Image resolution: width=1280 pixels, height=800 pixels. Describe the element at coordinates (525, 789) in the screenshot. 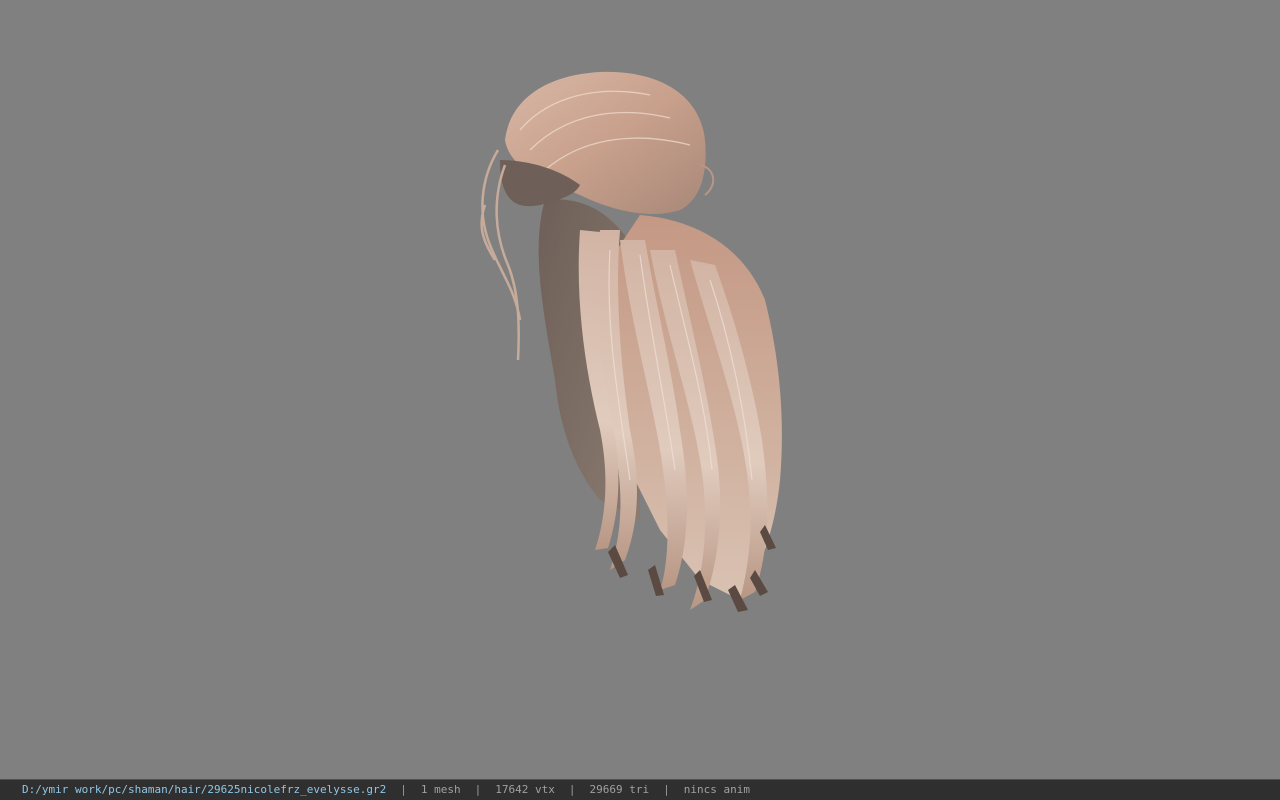

I see `vertex-count: 17642 vtx` at that location.